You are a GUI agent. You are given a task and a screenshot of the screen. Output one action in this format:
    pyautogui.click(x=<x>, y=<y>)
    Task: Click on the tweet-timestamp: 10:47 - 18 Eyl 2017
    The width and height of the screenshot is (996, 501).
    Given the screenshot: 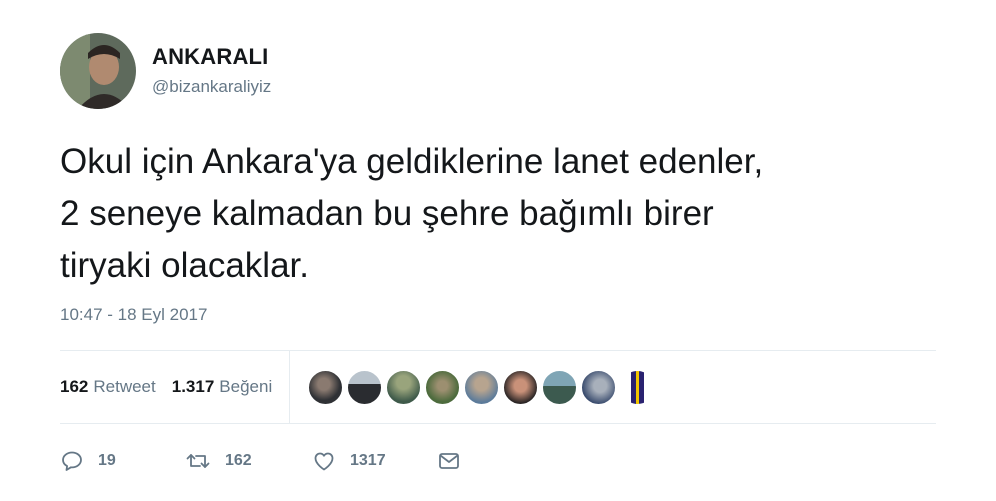 What is the action you would take?
    pyautogui.click(x=133, y=315)
    